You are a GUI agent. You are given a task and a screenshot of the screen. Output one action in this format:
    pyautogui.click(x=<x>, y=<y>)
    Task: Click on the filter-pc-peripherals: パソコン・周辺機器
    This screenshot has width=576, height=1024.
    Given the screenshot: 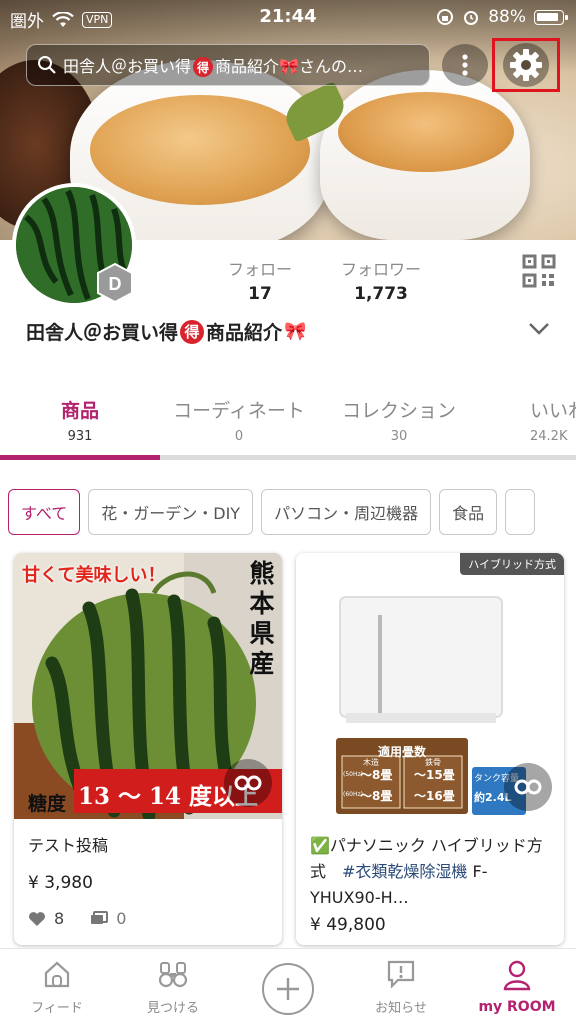 What is the action you would take?
    pyautogui.click(x=346, y=512)
    